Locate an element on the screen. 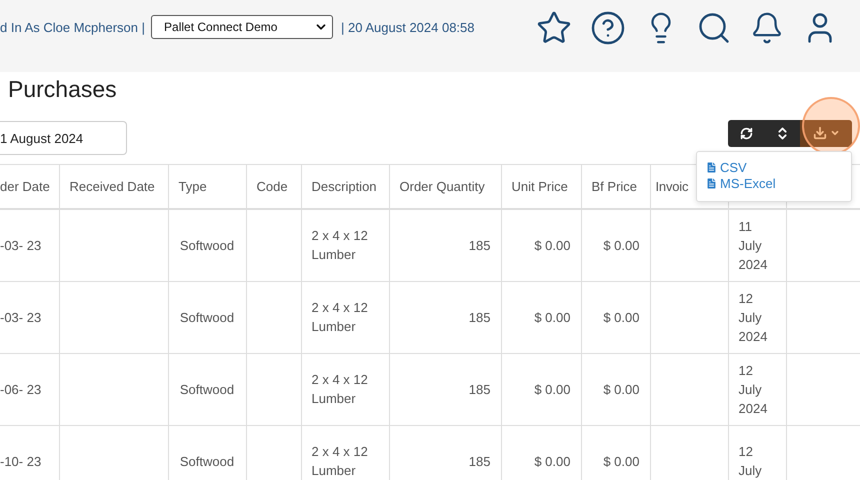 This screenshot has height=480, width=860. date-cell: 11 July 2024 is located at coordinates (753, 245).